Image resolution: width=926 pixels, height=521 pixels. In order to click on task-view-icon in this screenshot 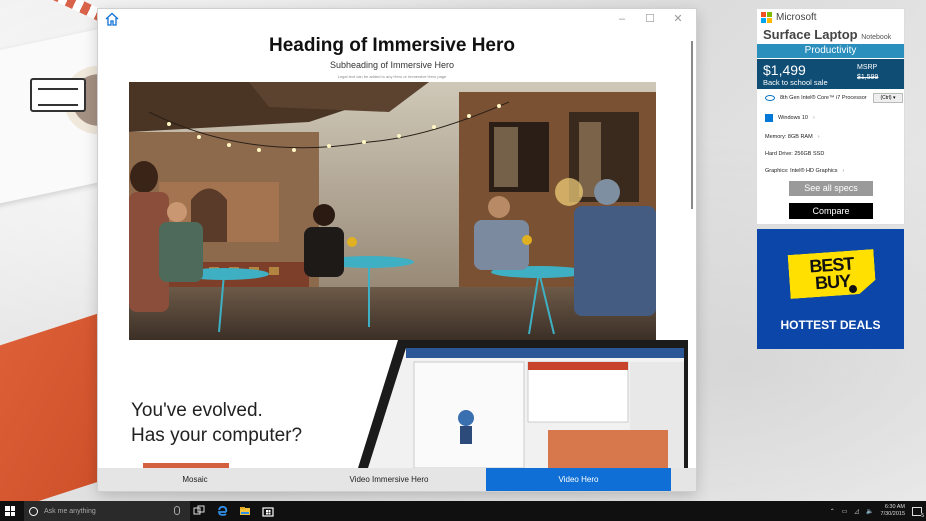, I will do `click(199, 511)`.